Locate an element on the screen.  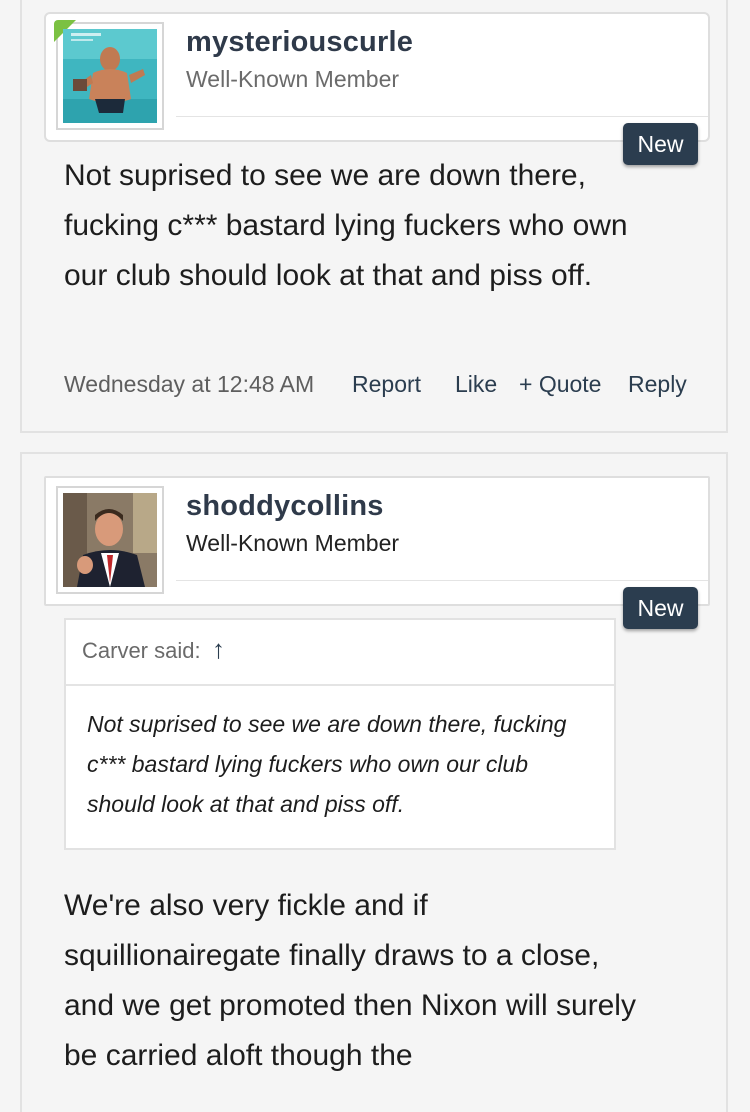
quote-link: + Quote is located at coordinates (560, 384).